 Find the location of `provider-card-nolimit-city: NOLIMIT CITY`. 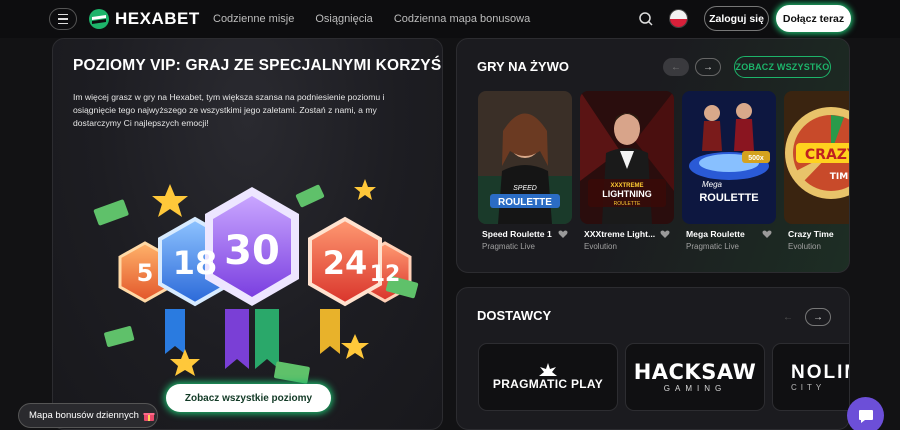

provider-card-nolimit-city: NOLIMIT CITY is located at coordinates (810, 377).